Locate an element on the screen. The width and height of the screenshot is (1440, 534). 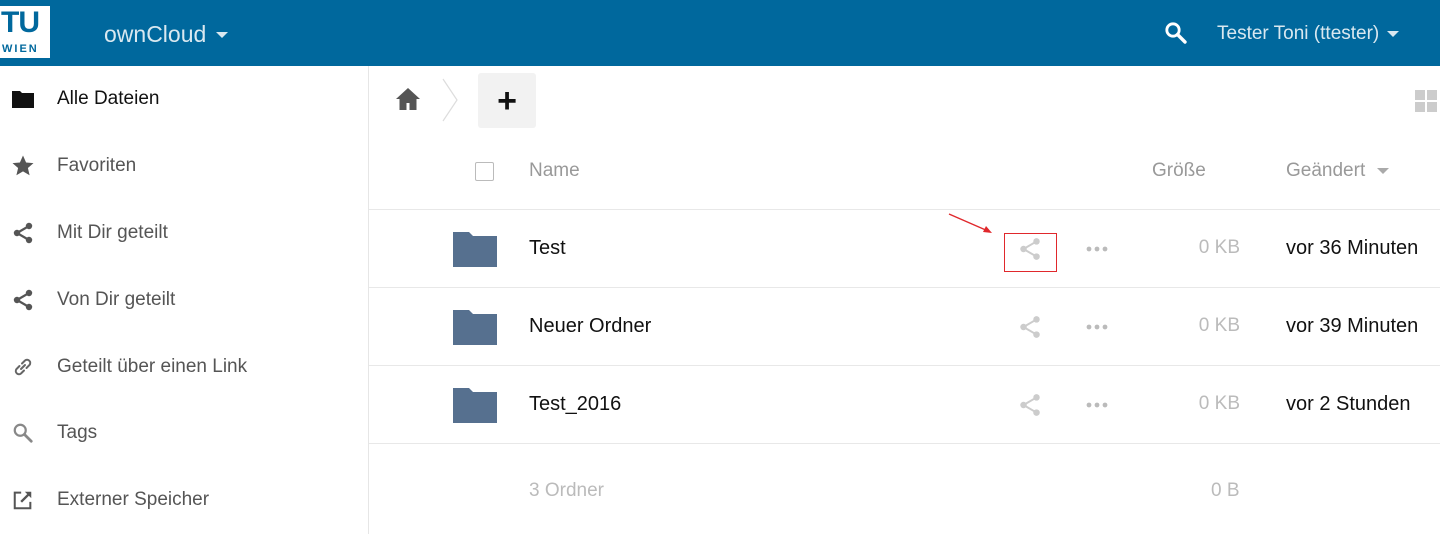
table-footer-divider is located at coordinates (904, 443).